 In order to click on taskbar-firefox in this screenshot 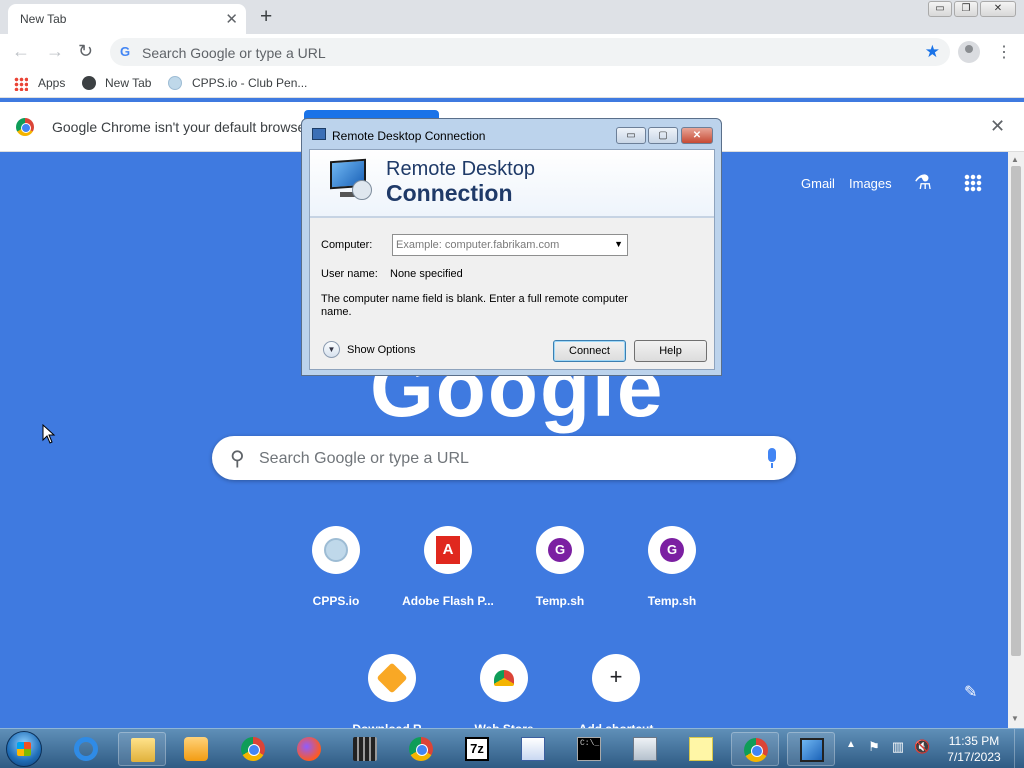, I will do `click(309, 749)`.